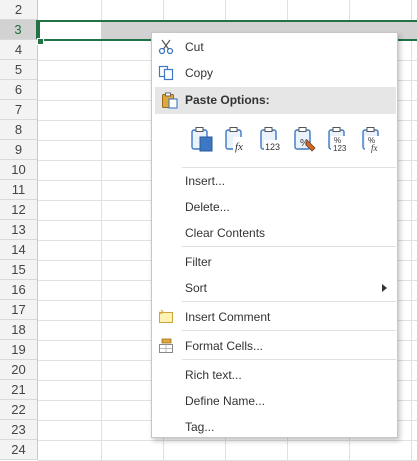  I want to click on row-header: 4, so click(19, 50).